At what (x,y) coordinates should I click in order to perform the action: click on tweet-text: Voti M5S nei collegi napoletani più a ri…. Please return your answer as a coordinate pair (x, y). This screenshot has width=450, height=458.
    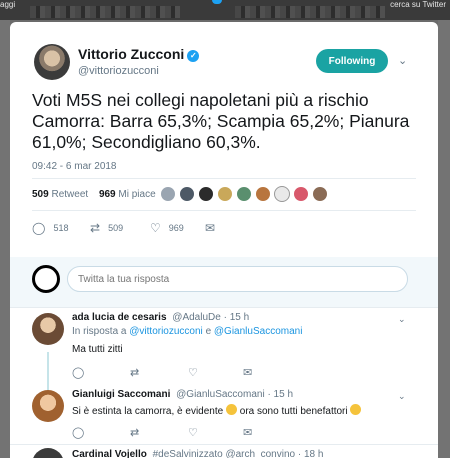
    Looking at the image, I should click on (221, 121).